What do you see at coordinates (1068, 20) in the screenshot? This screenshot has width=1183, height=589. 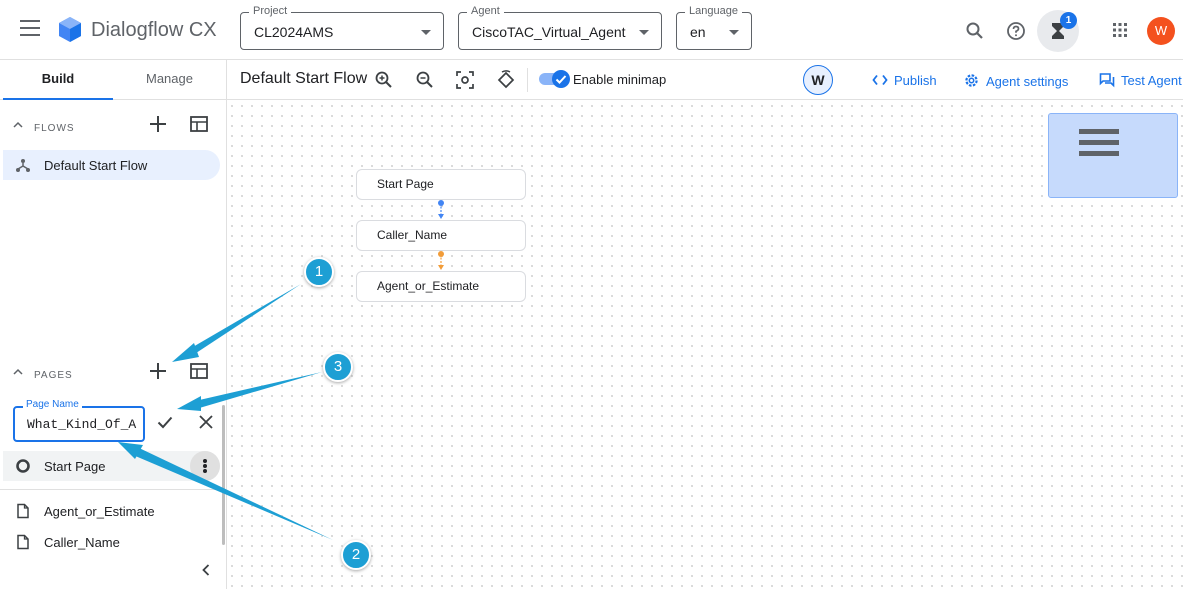 I see `tasks-badge: 1` at bounding box center [1068, 20].